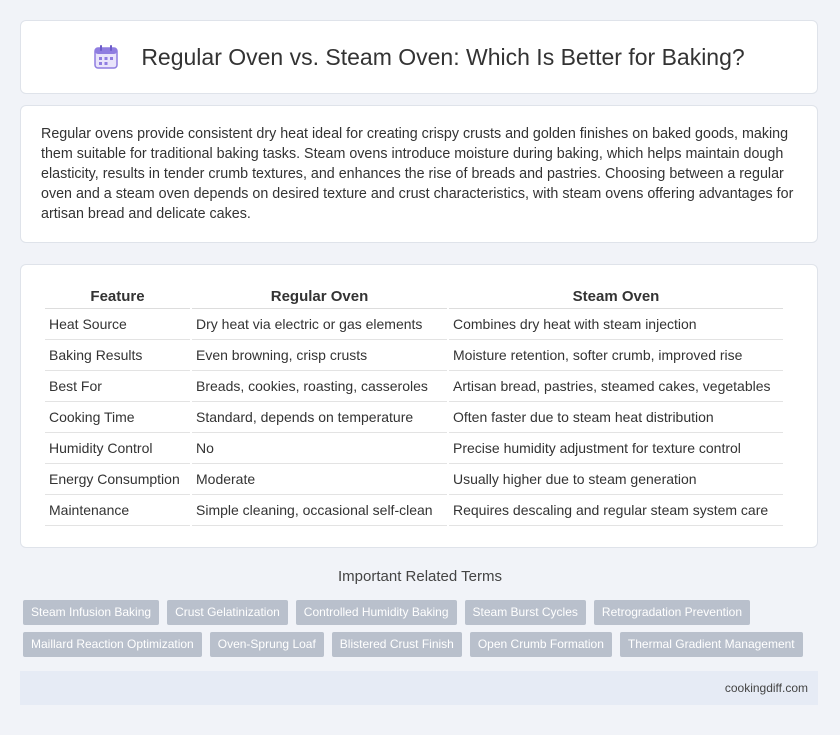  I want to click on related-terms-heading: Important Related Terms, so click(420, 576).